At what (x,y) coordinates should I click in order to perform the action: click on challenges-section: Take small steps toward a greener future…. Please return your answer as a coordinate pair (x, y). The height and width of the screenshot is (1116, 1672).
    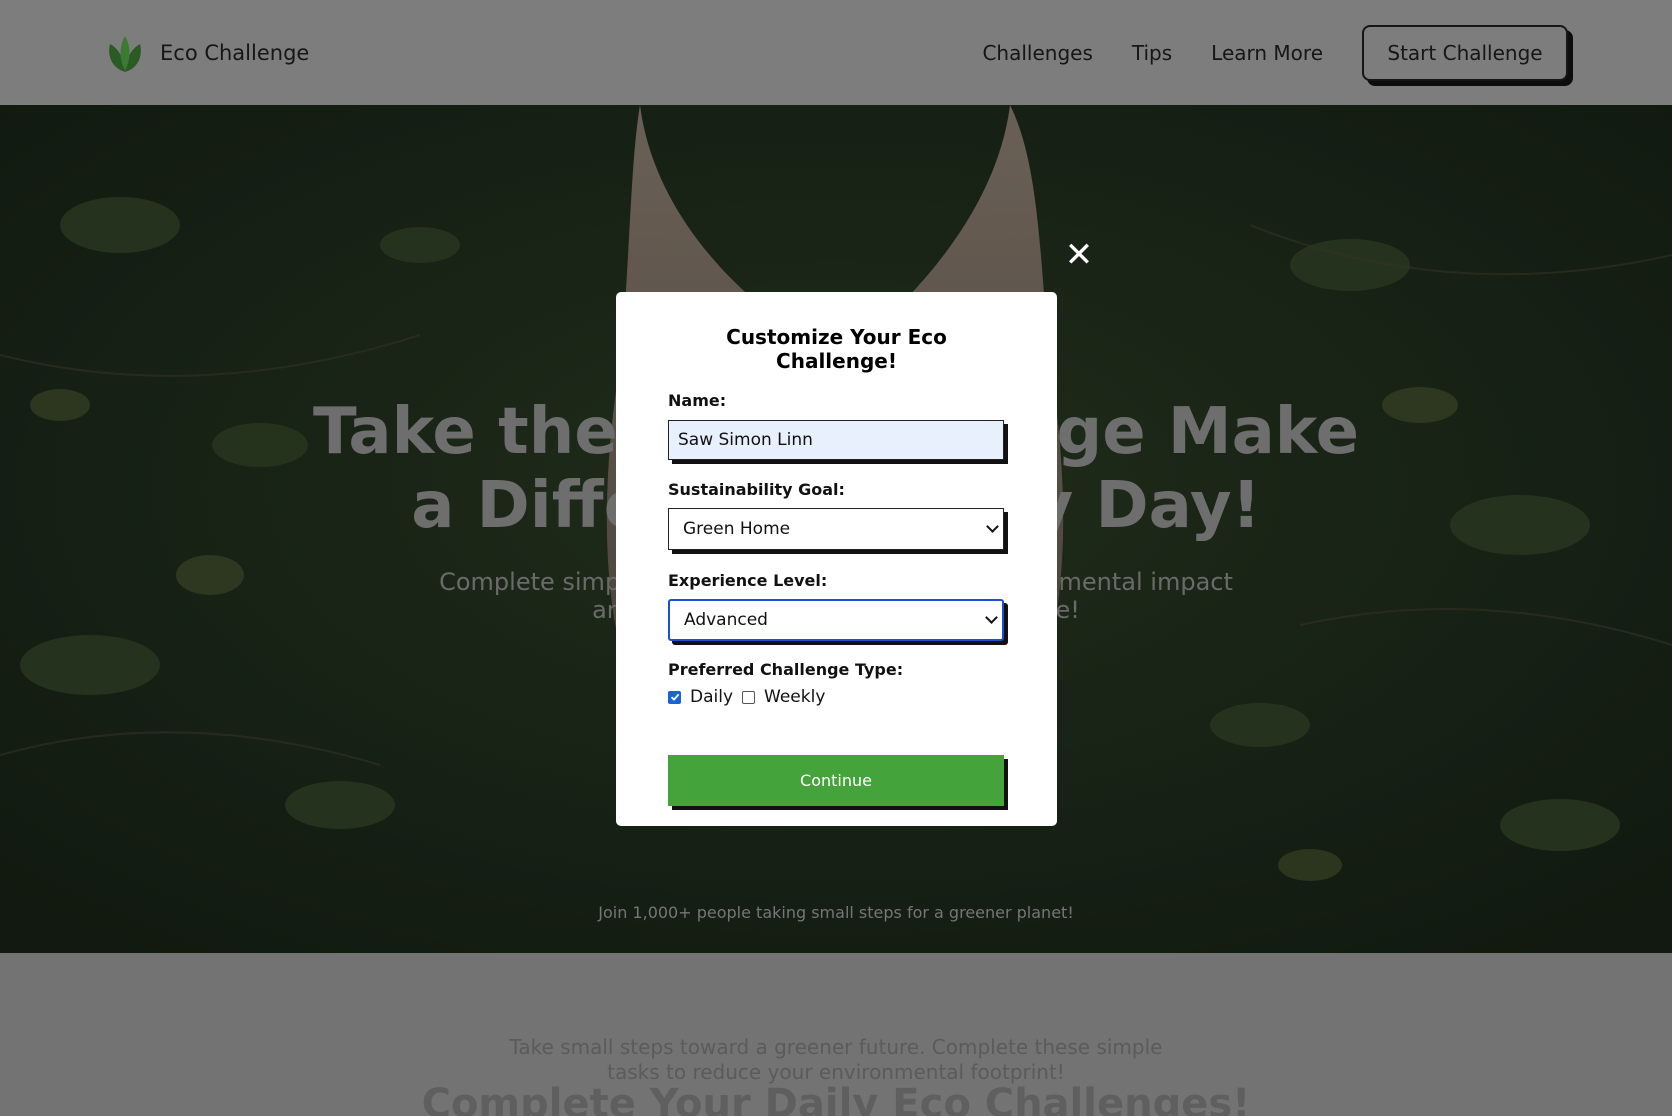
    Looking at the image, I should click on (836, 1034).